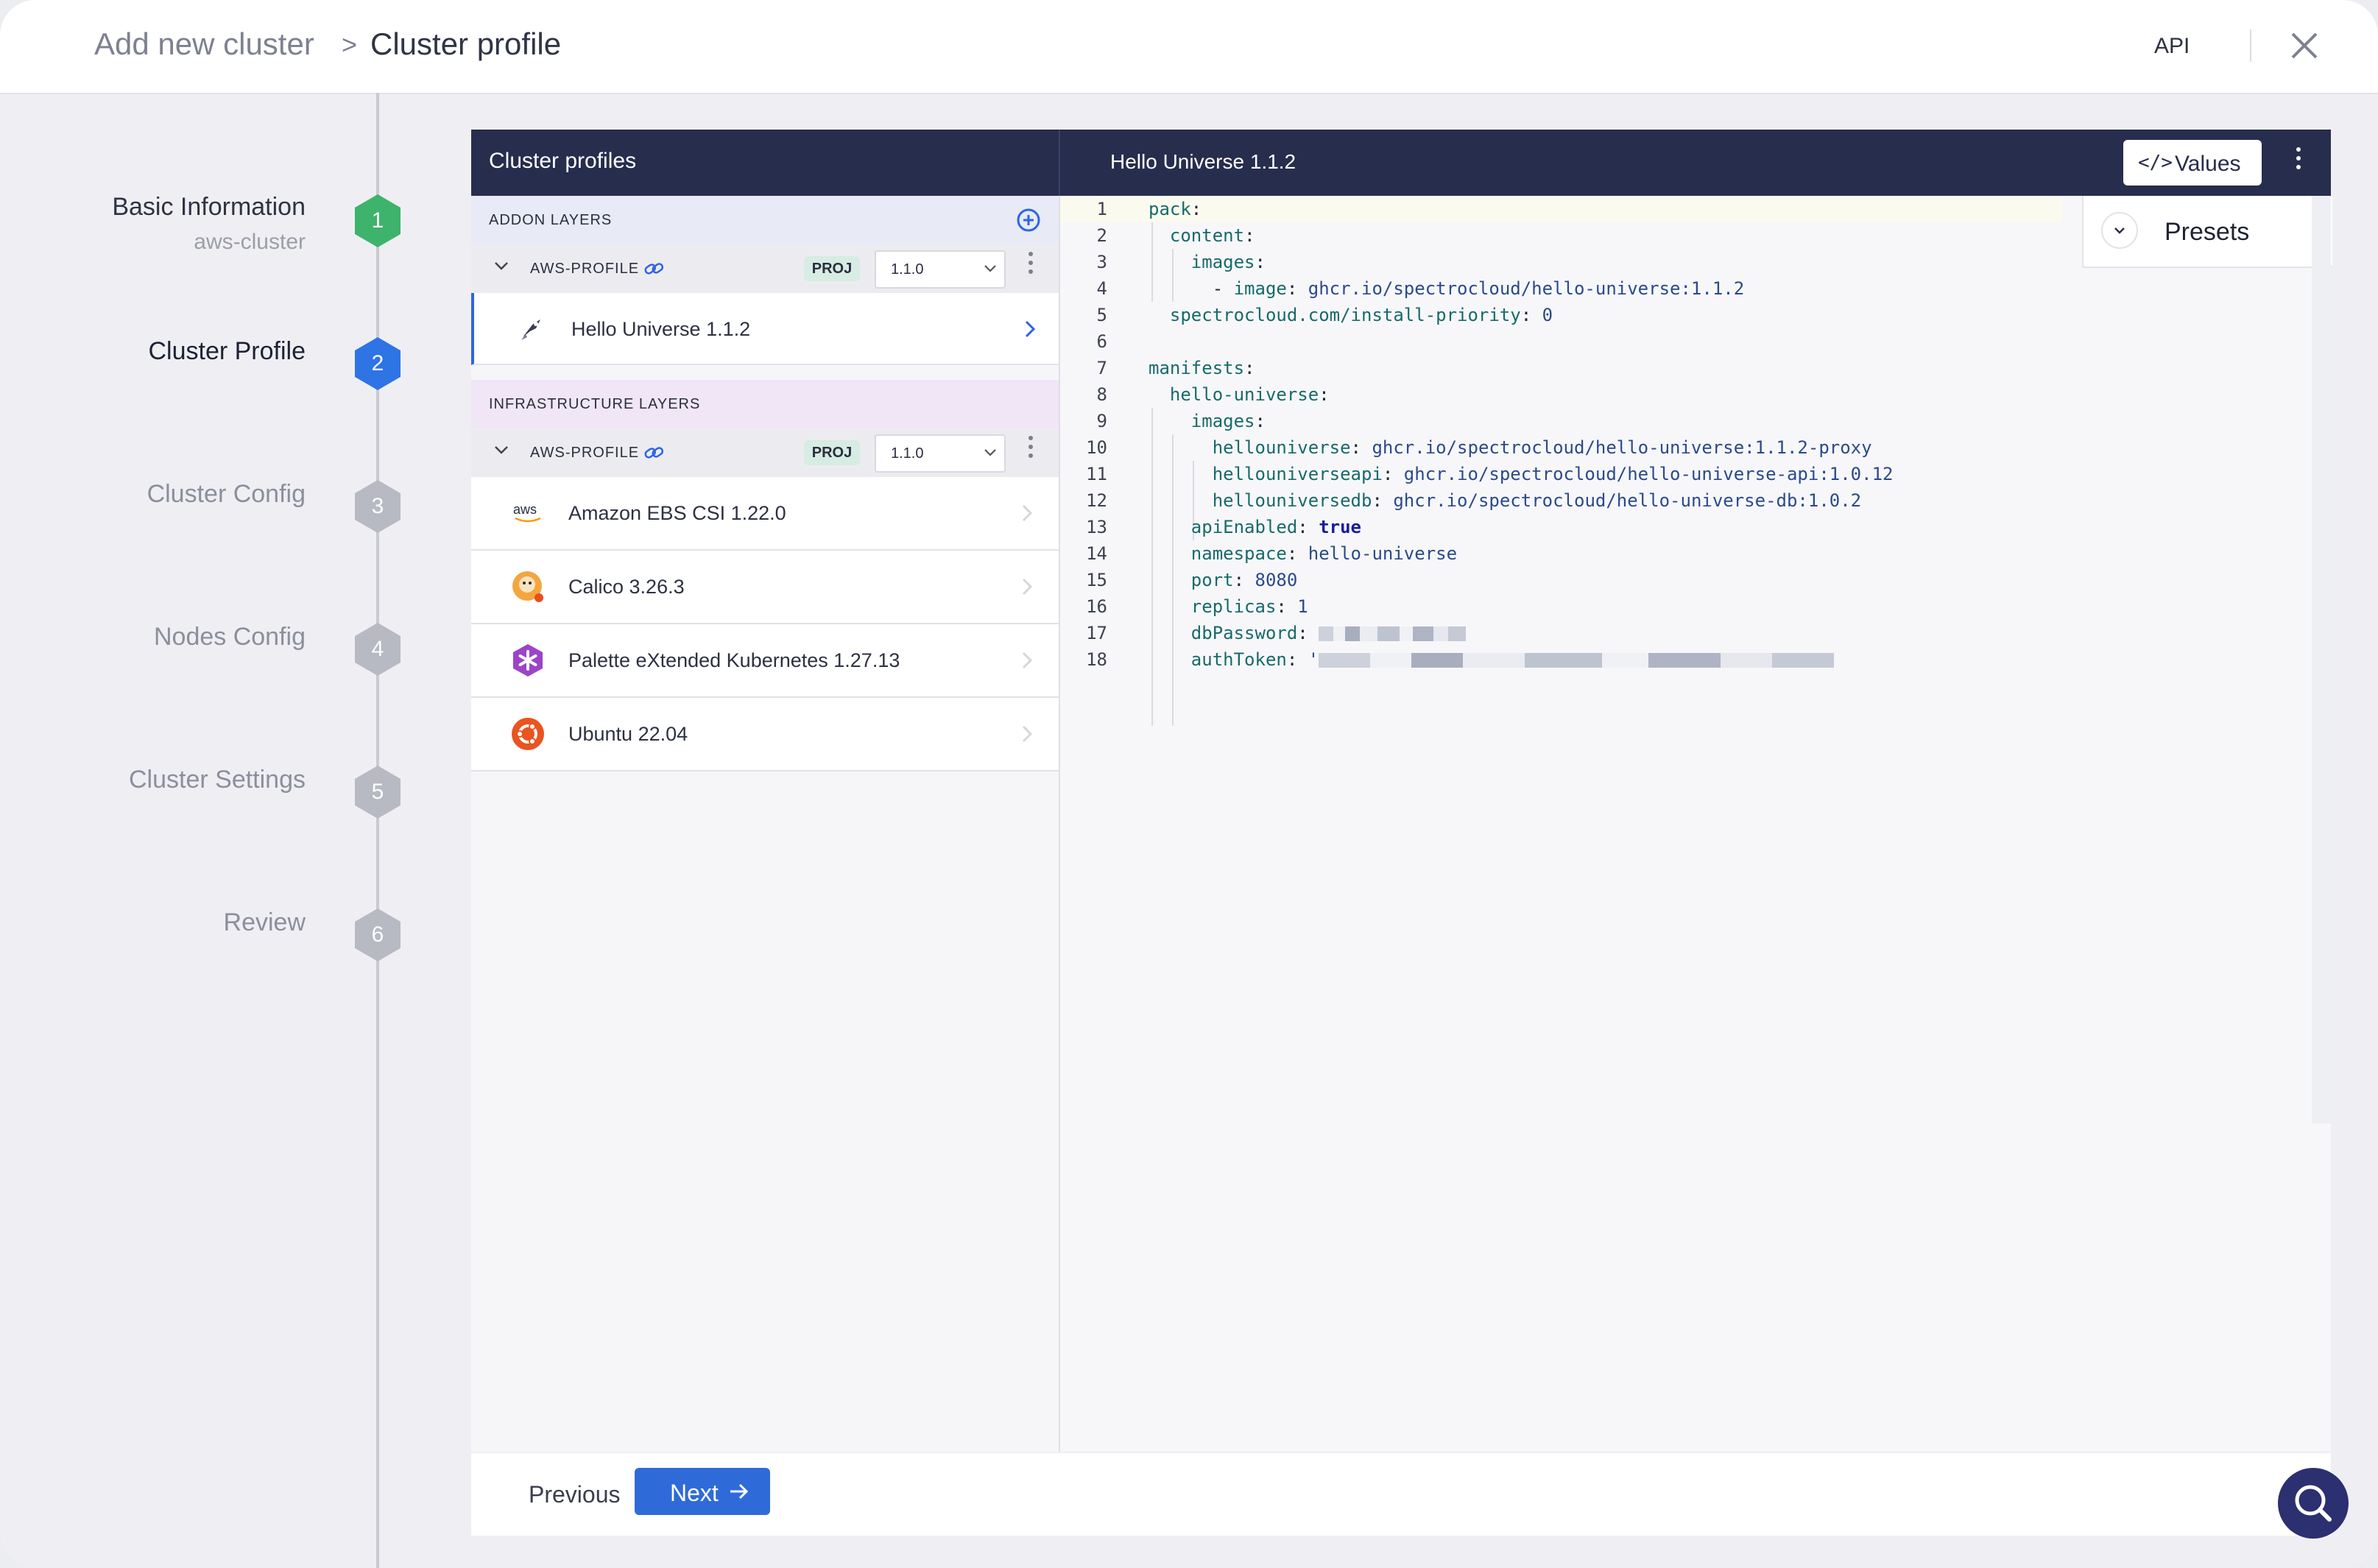  What do you see at coordinates (1292, 501) in the screenshot?
I see `yaml-key: hellouniversedb` at bounding box center [1292, 501].